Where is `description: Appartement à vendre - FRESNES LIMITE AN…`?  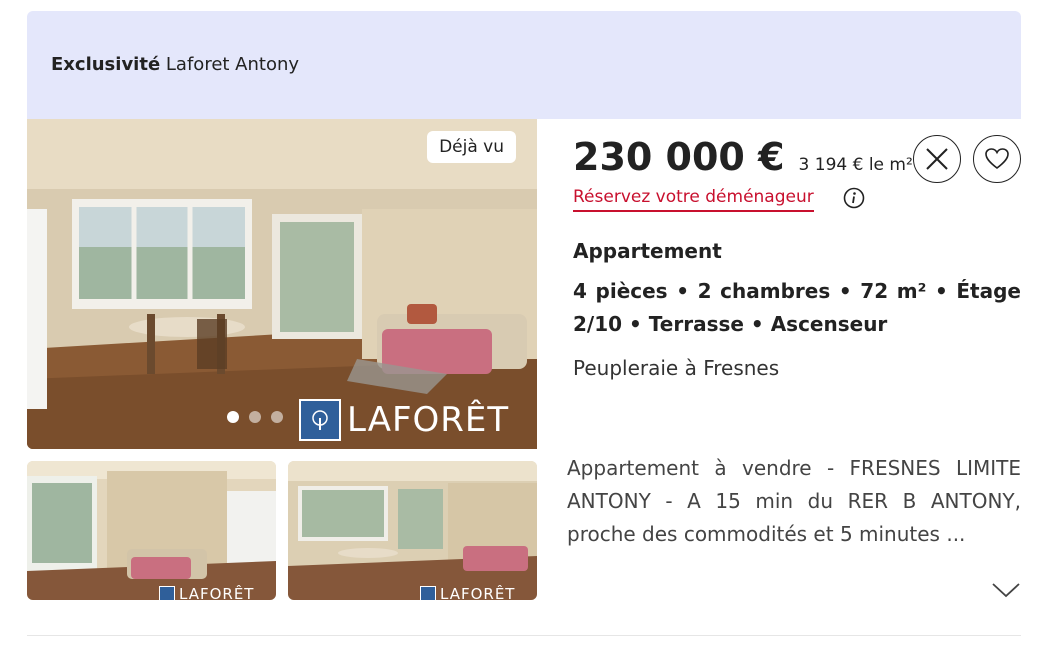 description: Appartement à vendre - FRESNES LIMITE AN… is located at coordinates (794, 501).